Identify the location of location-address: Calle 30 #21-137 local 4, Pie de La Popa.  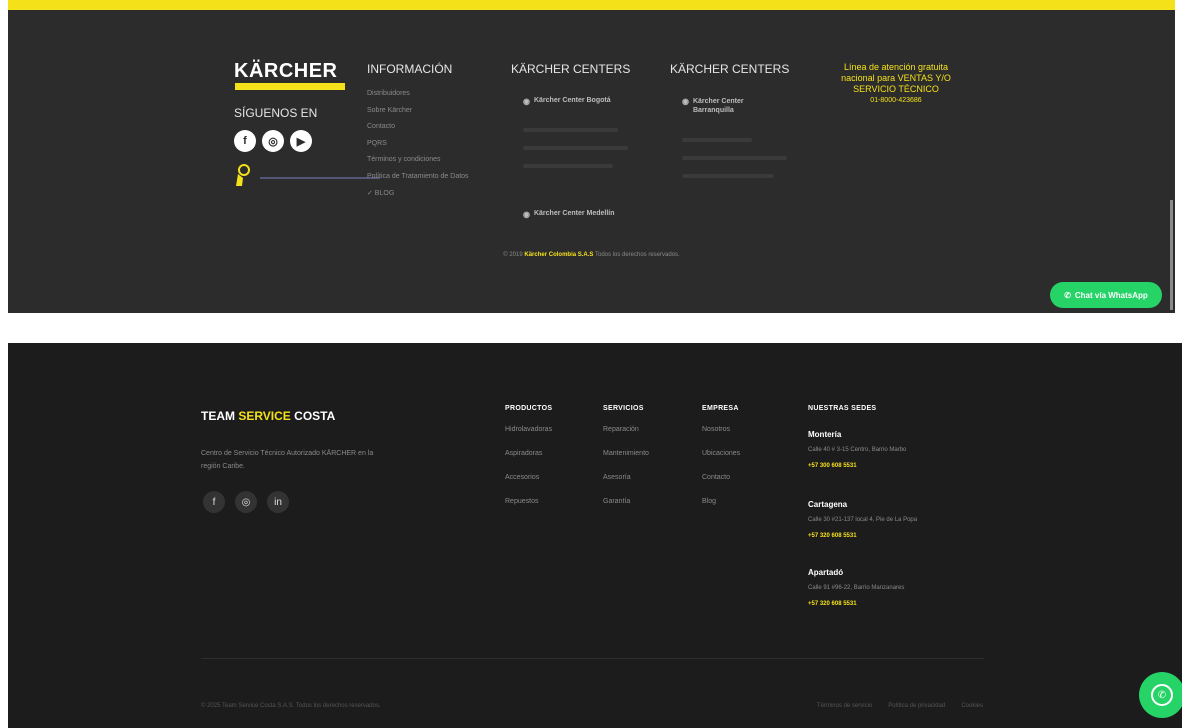
(863, 520).